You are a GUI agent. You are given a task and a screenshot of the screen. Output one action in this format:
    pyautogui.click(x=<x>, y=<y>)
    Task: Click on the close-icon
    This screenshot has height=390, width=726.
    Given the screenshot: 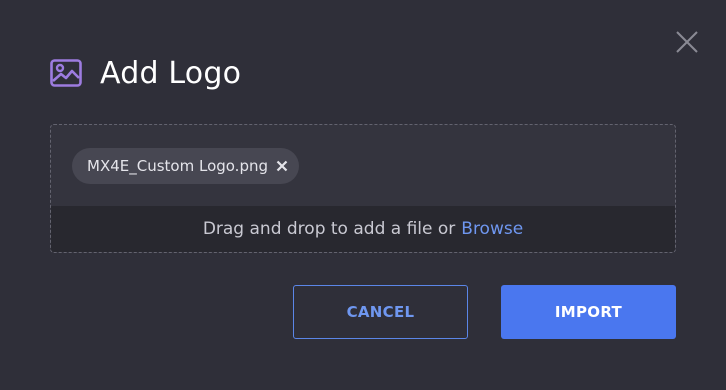 What is the action you would take?
    pyautogui.click(x=687, y=42)
    